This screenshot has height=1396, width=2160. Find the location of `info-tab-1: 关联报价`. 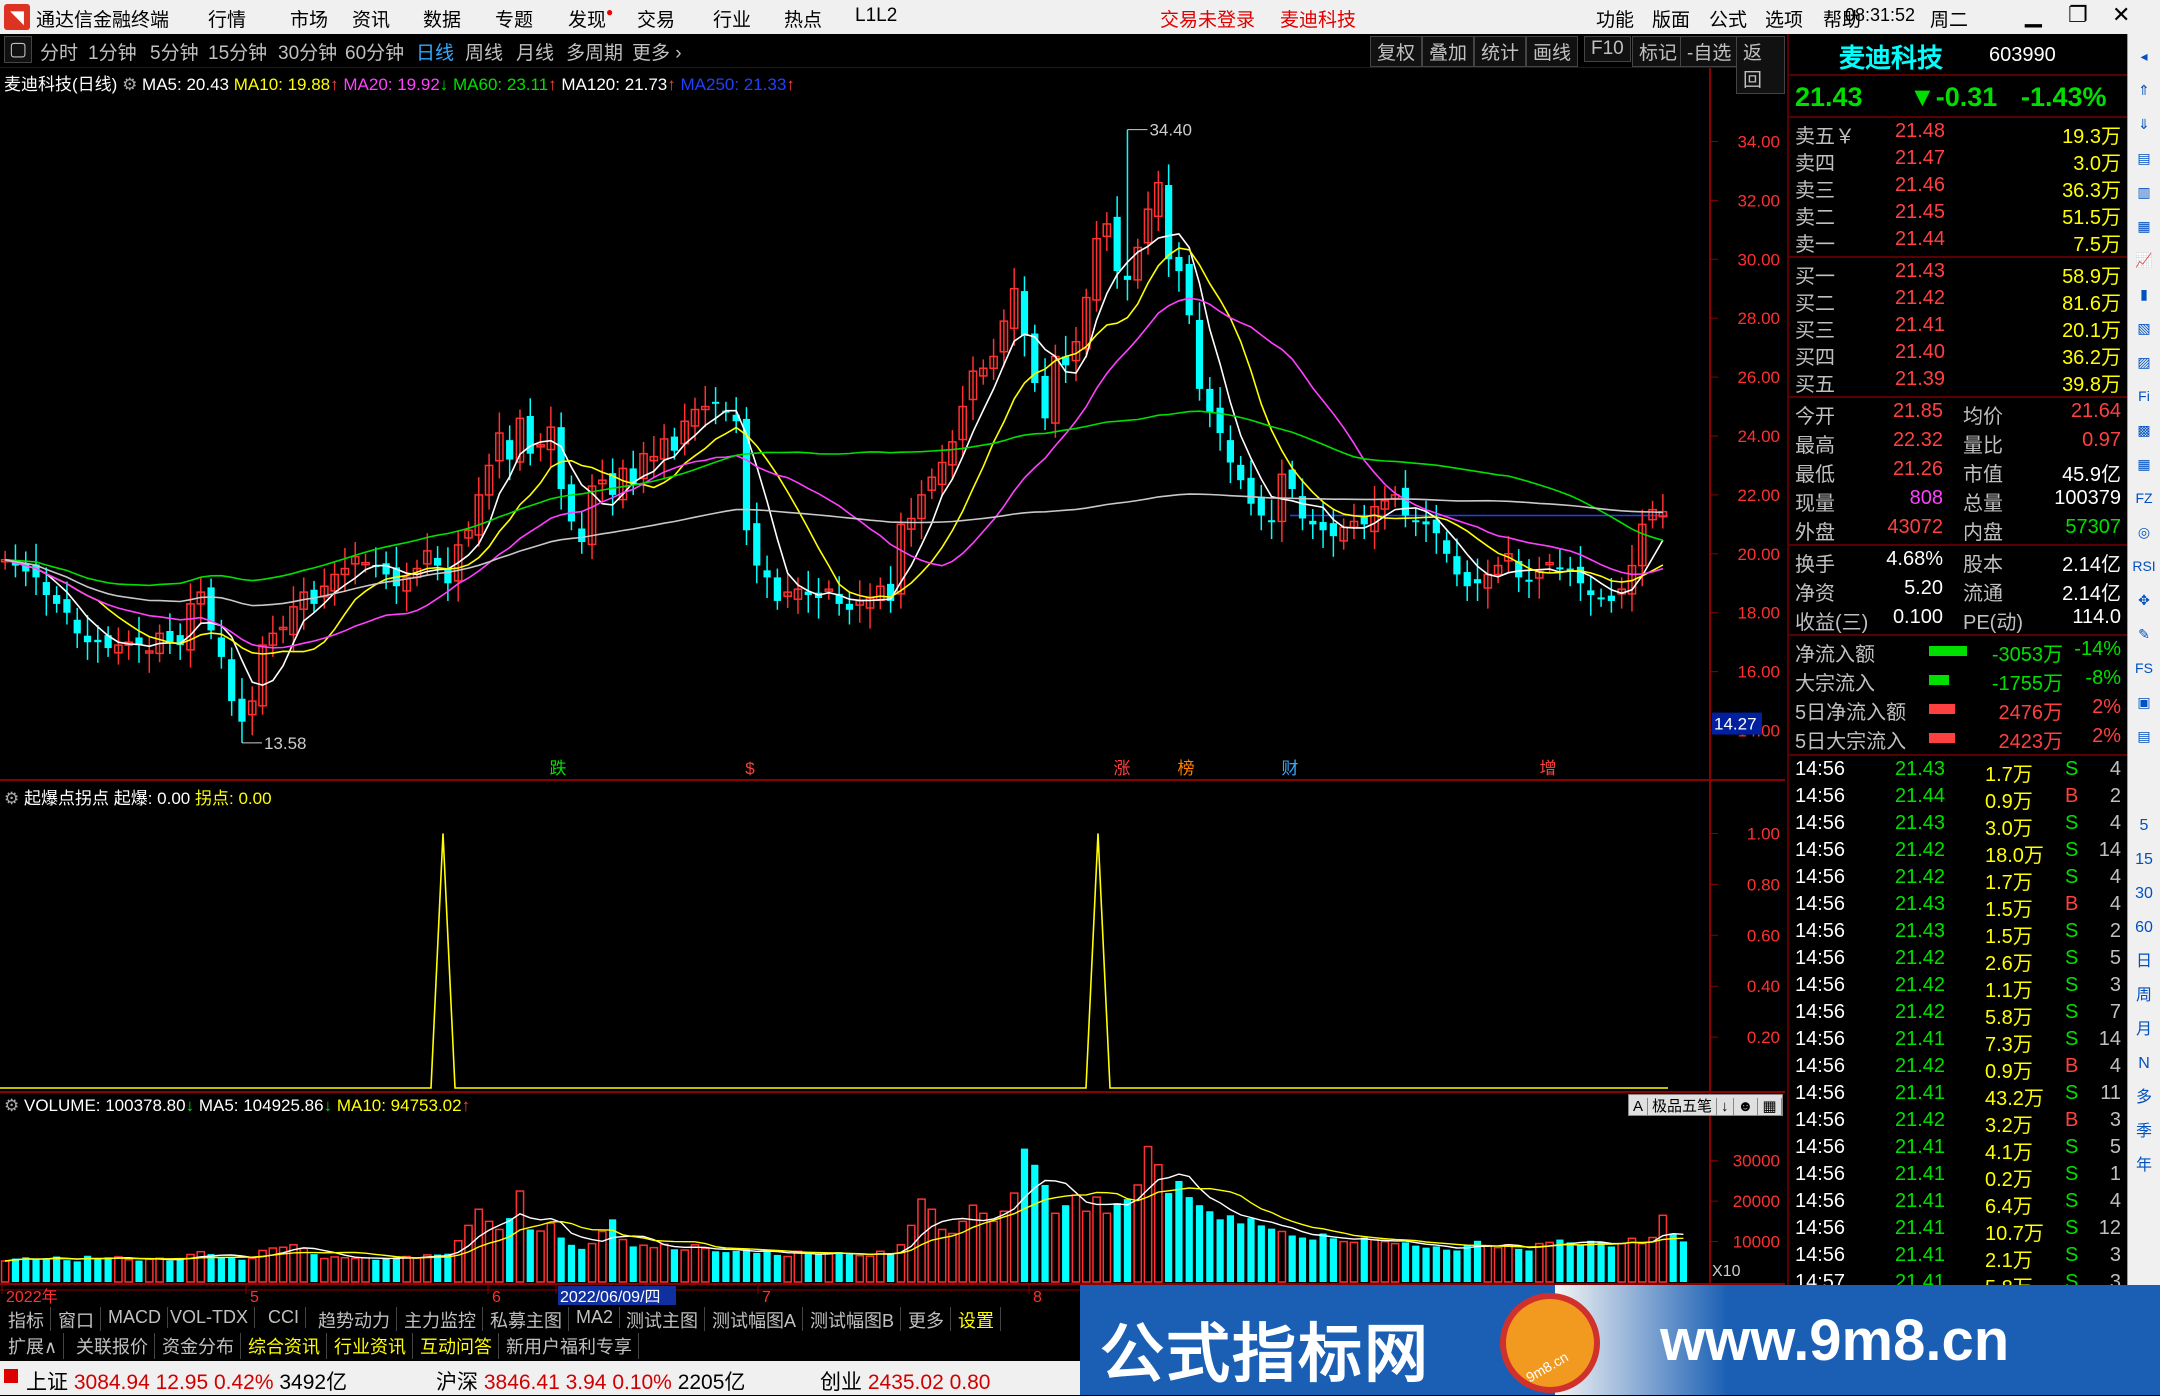

info-tab-1: 关联报价 is located at coordinates (112, 1346).